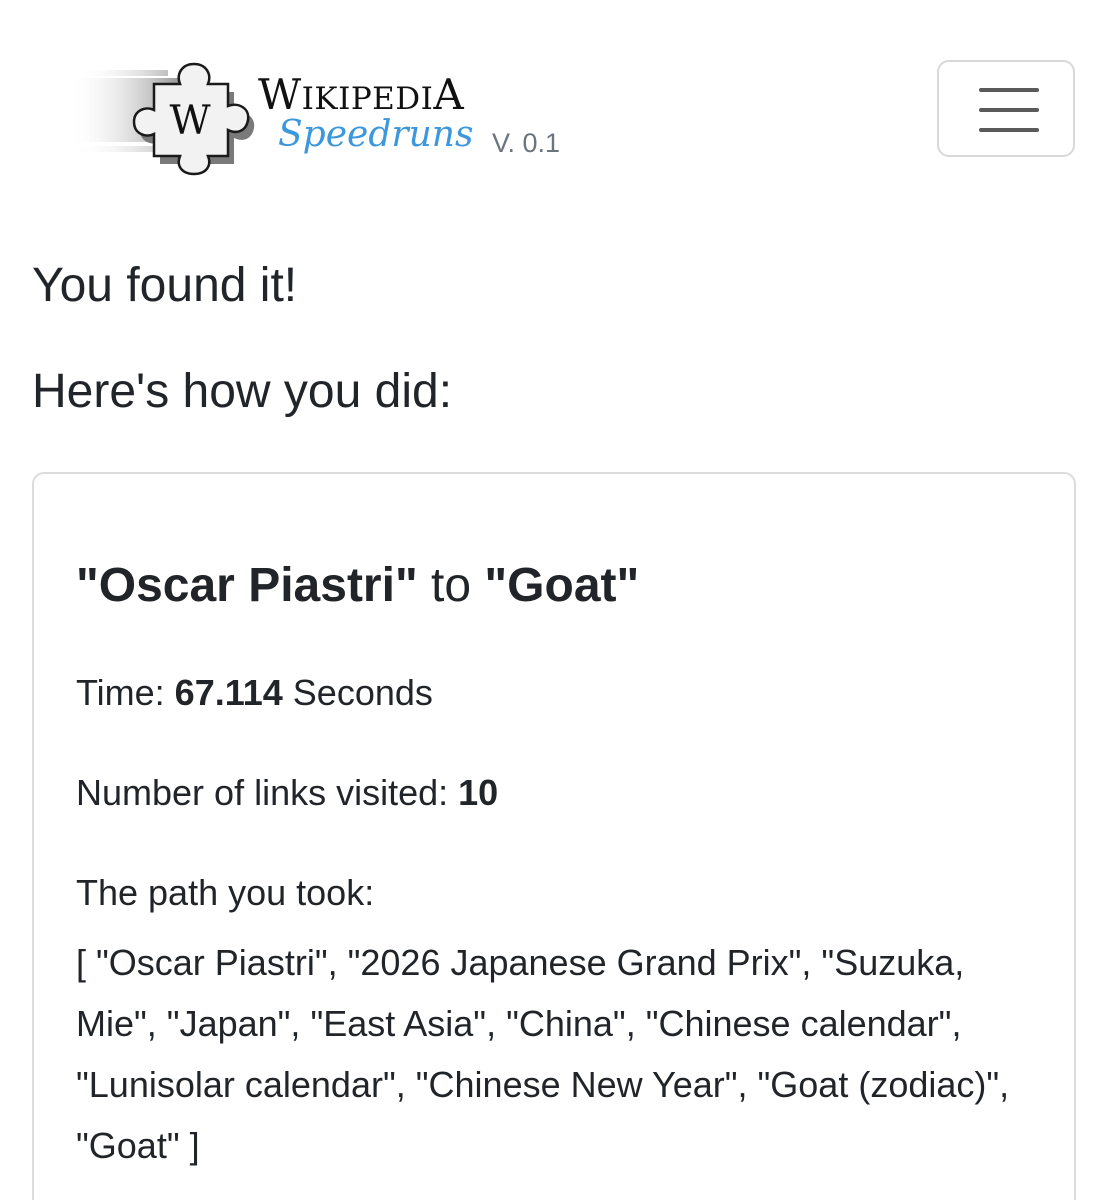  I want to click on hamburger-menu-icon, so click(1009, 110).